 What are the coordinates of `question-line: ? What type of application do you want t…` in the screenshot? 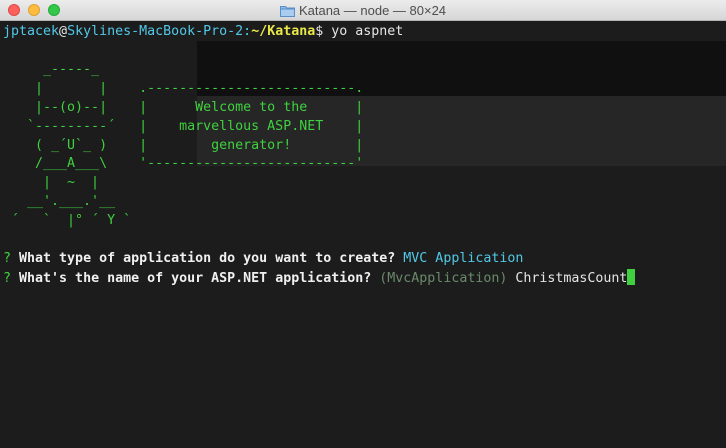 It's located at (263, 259).